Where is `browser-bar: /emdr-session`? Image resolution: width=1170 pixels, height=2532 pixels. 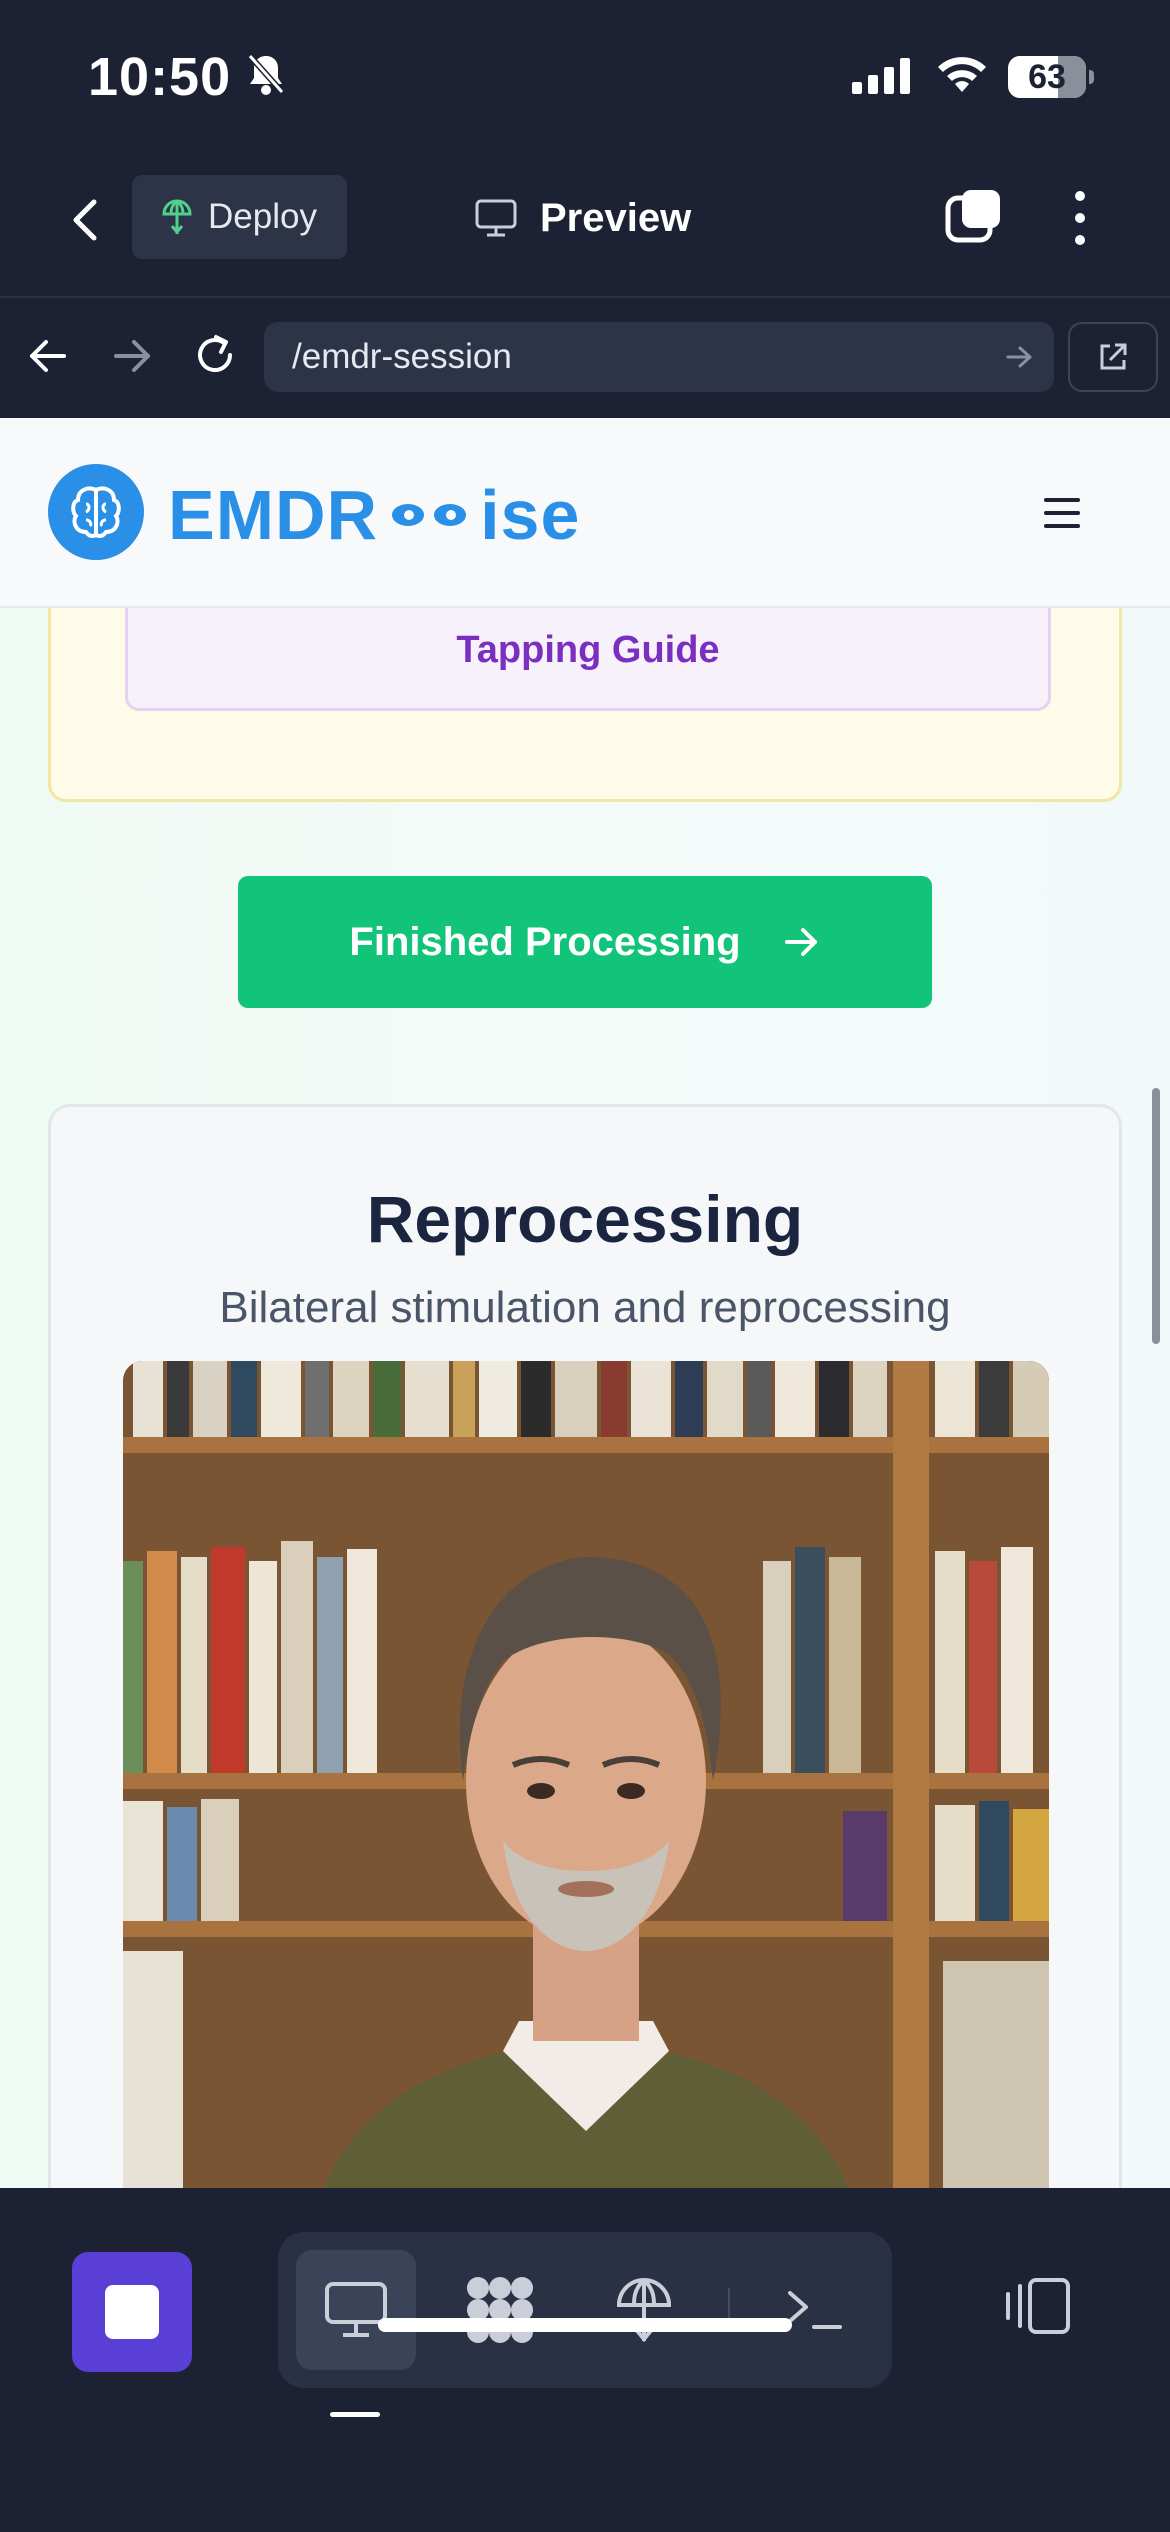
browser-bar: /emdr-session is located at coordinates (585, 357).